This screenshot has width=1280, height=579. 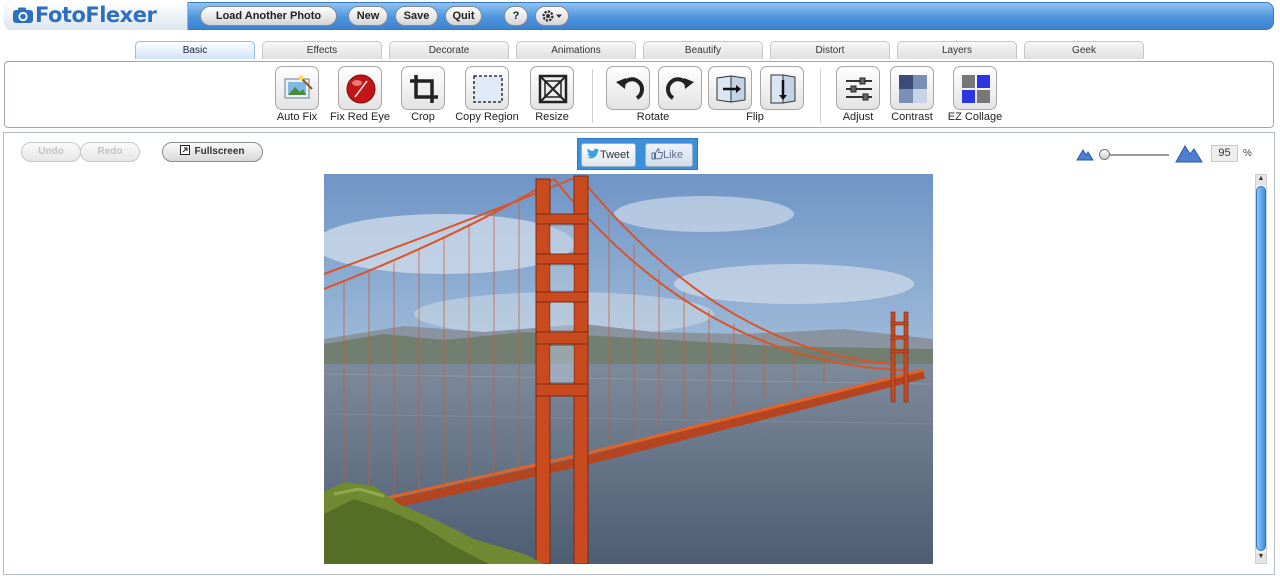 I want to click on tweet-button: Tweet, so click(x=608, y=155).